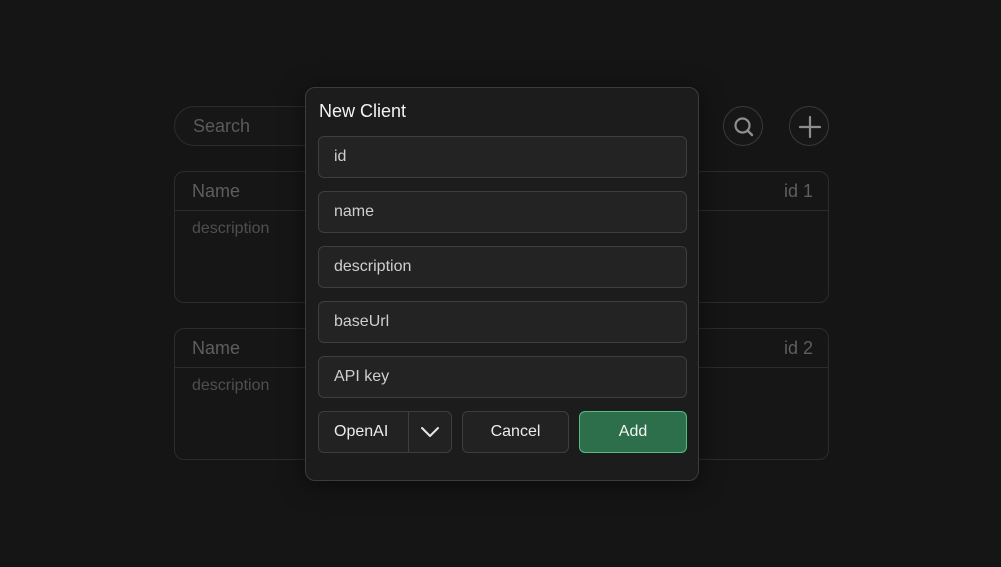  I want to click on cancel-button: Cancel, so click(515, 432).